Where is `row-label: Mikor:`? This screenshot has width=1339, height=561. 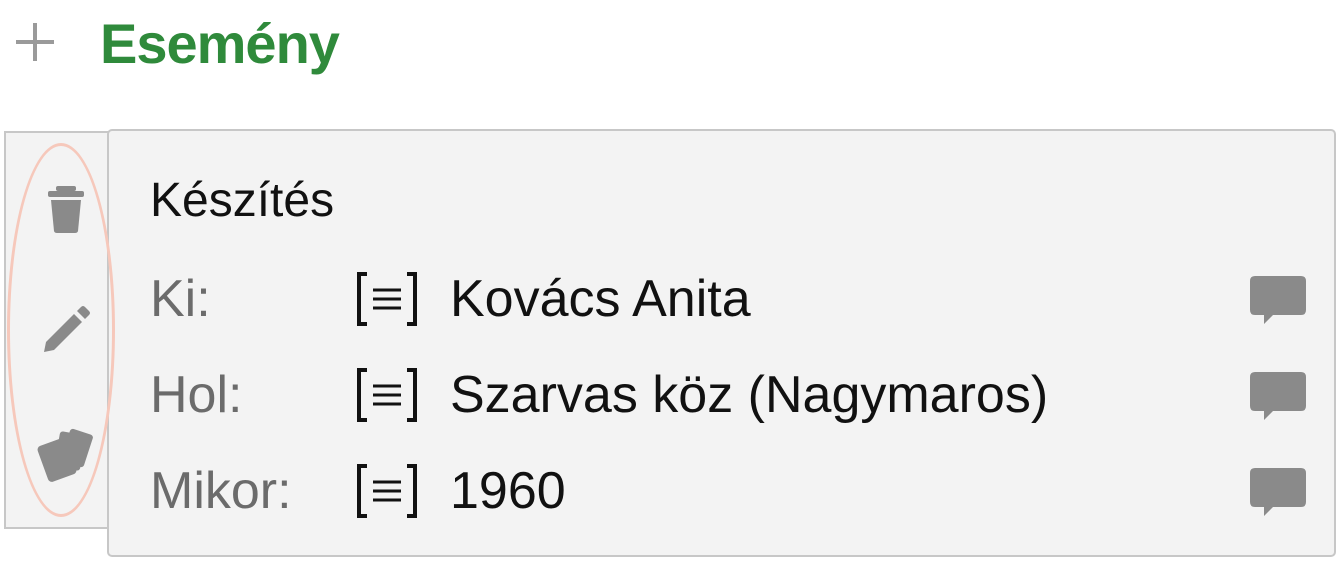 row-label: Mikor: is located at coordinates (221, 491).